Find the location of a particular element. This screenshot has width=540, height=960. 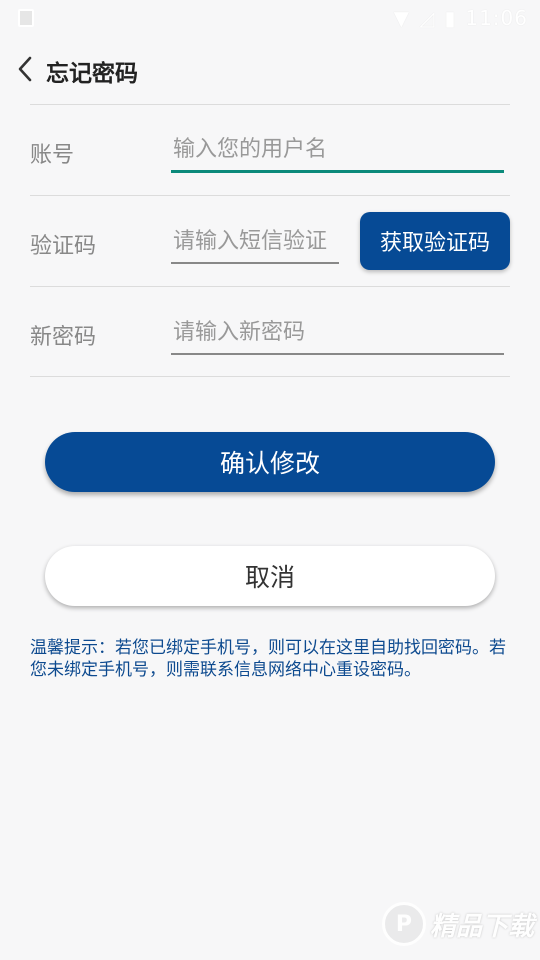

cancel-button: 取消 is located at coordinates (270, 576).